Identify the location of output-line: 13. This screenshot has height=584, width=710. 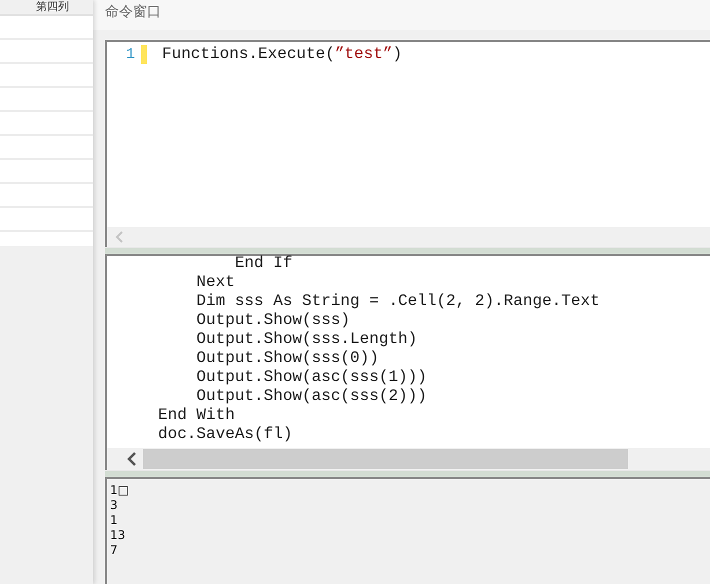
(118, 535).